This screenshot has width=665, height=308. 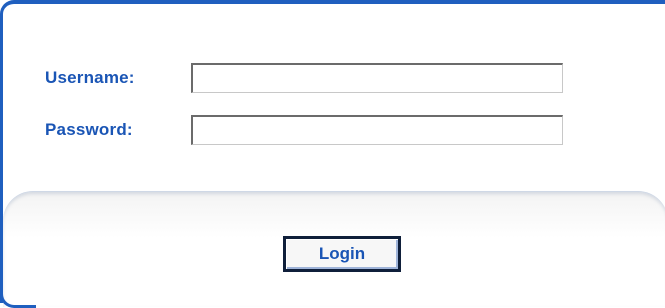 I want to click on login-button: Login, so click(x=342, y=254).